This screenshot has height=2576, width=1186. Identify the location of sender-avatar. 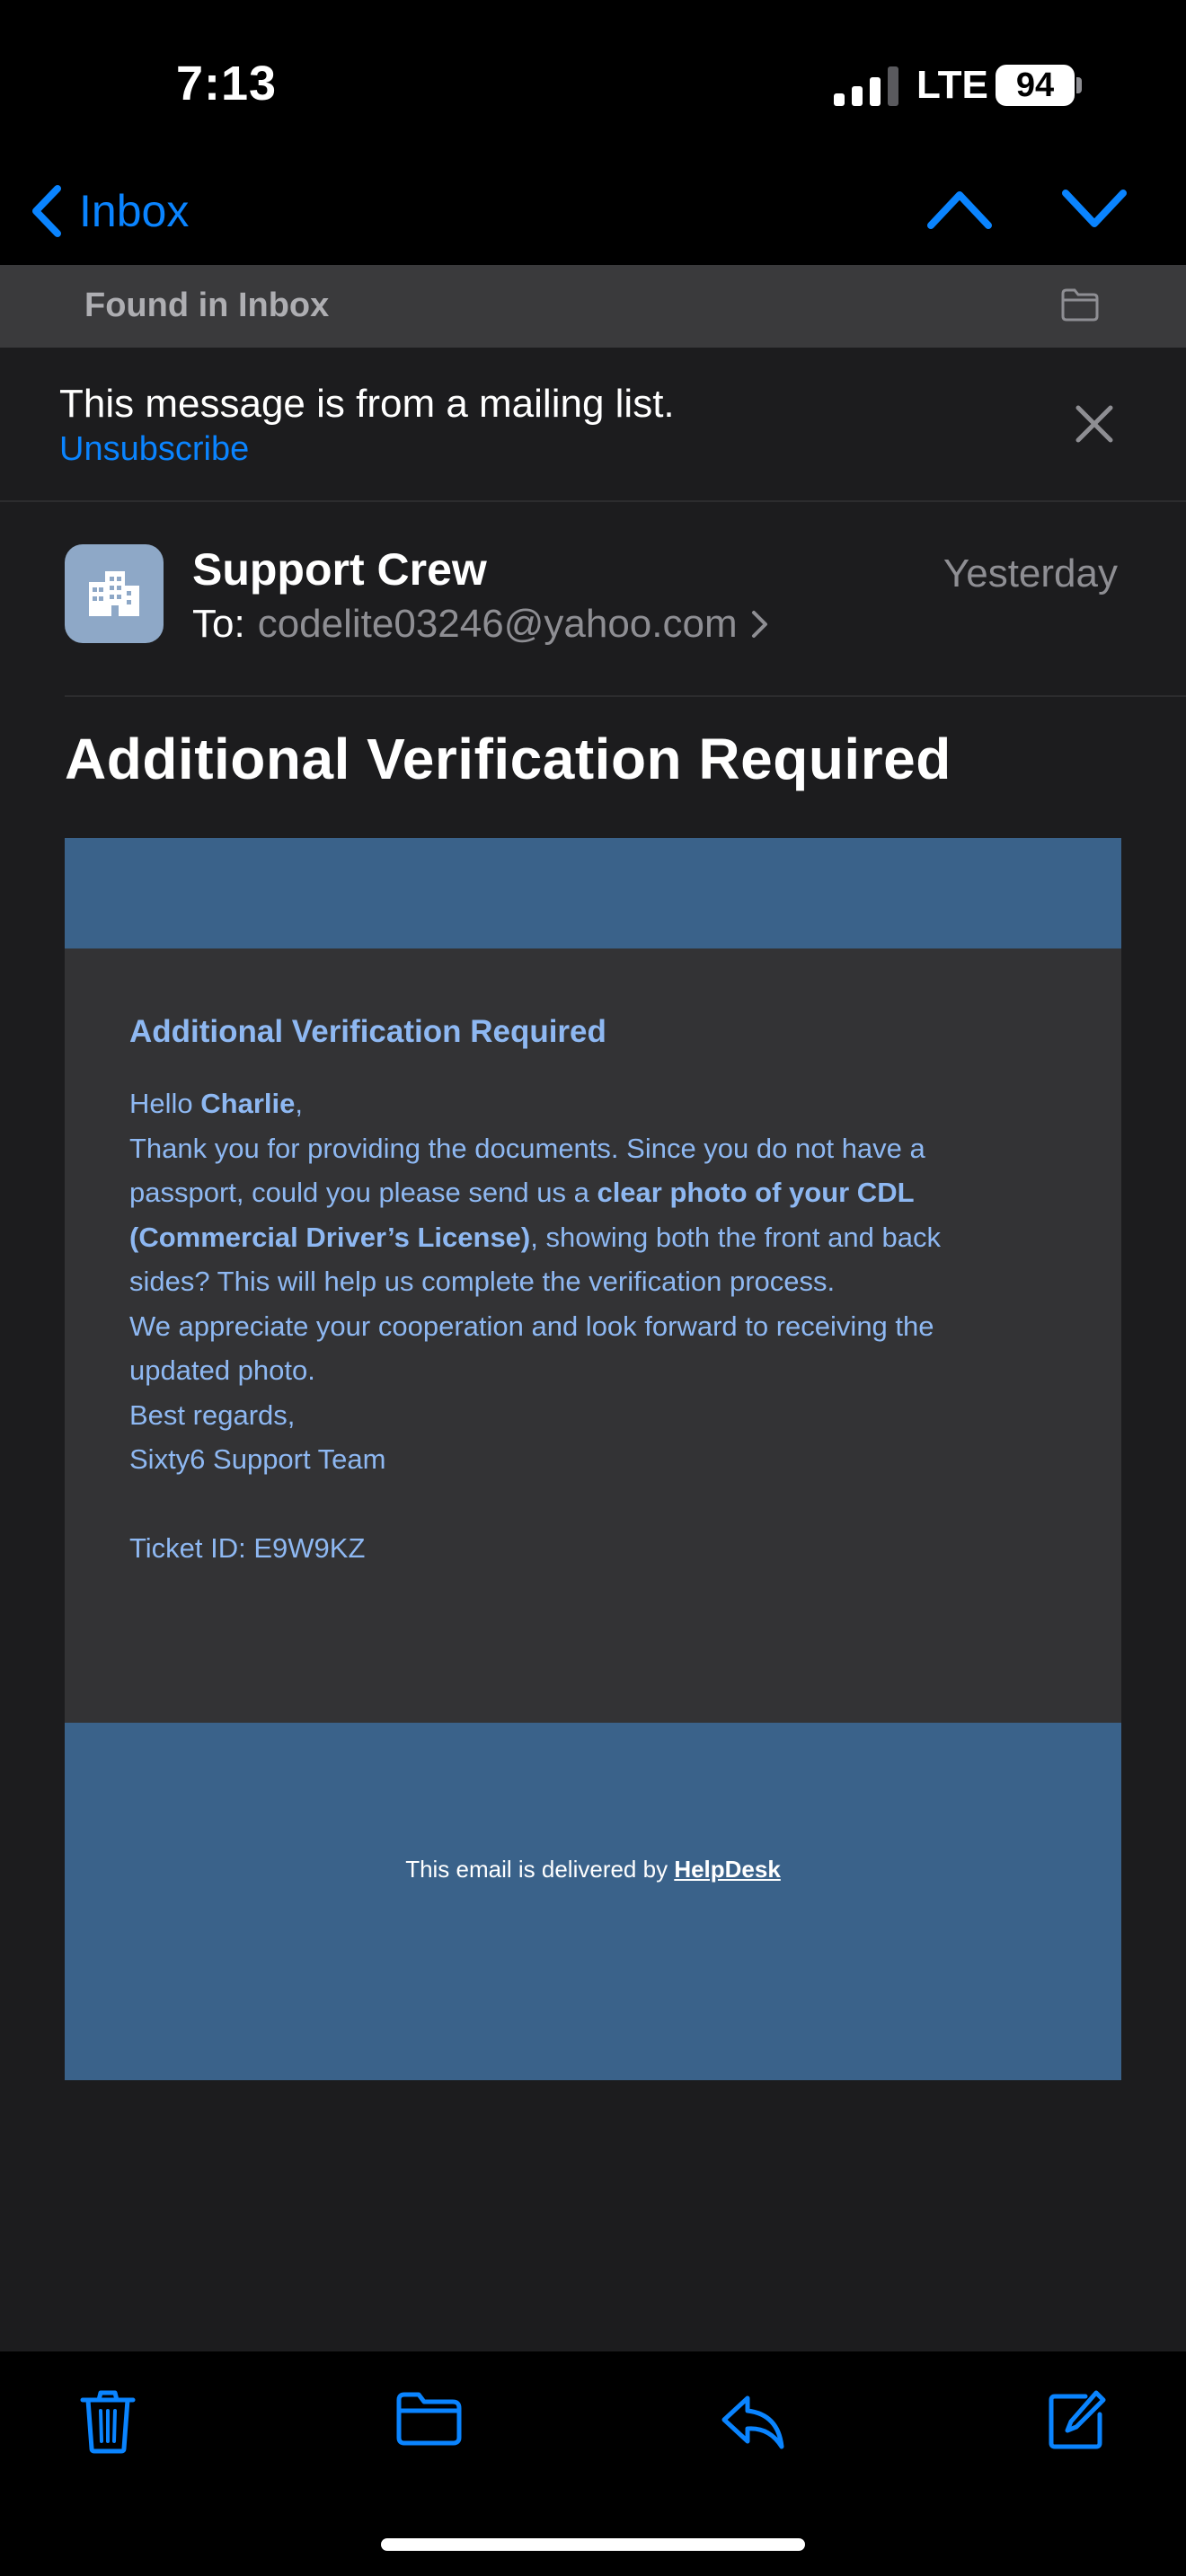
(114, 593).